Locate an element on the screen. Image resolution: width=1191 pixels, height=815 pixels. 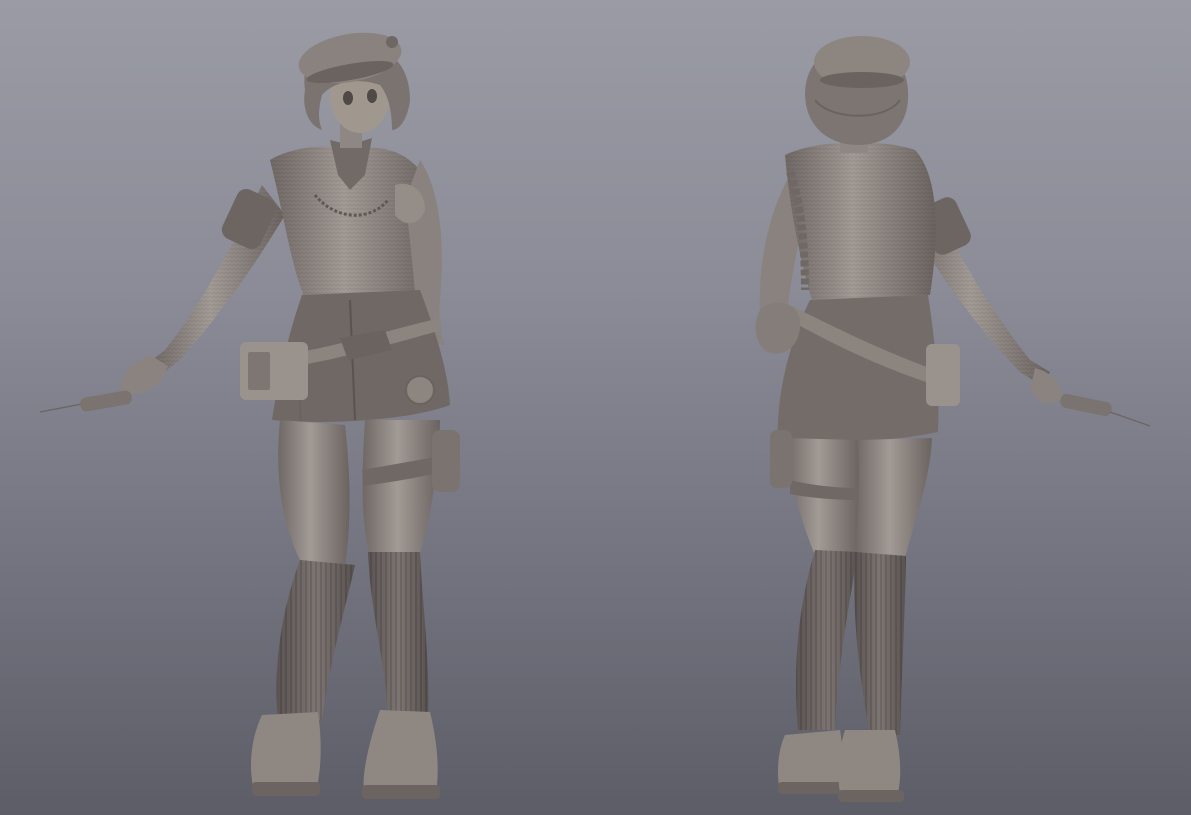
back-right-hand is located at coordinates (1046, 386).